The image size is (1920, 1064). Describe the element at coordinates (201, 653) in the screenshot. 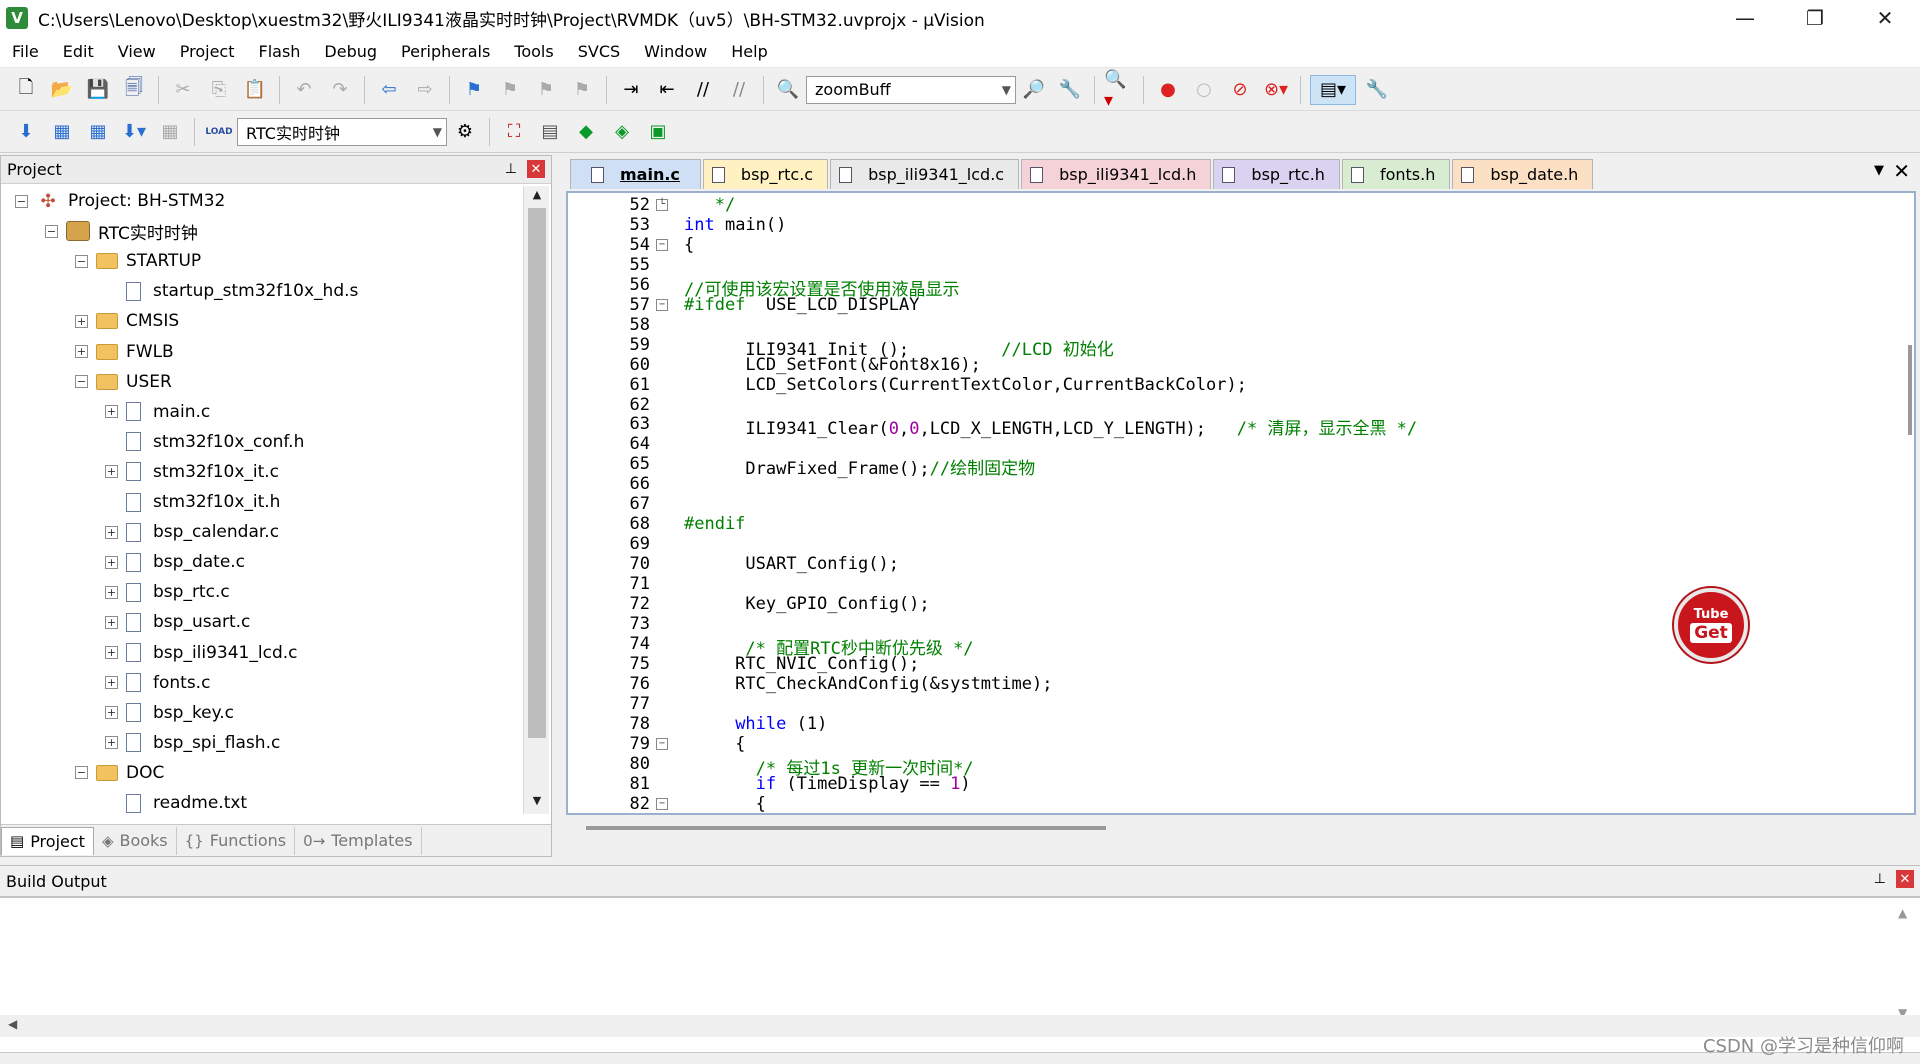

I see `tree-item: + bsp_ili9341_lcd.c` at that location.